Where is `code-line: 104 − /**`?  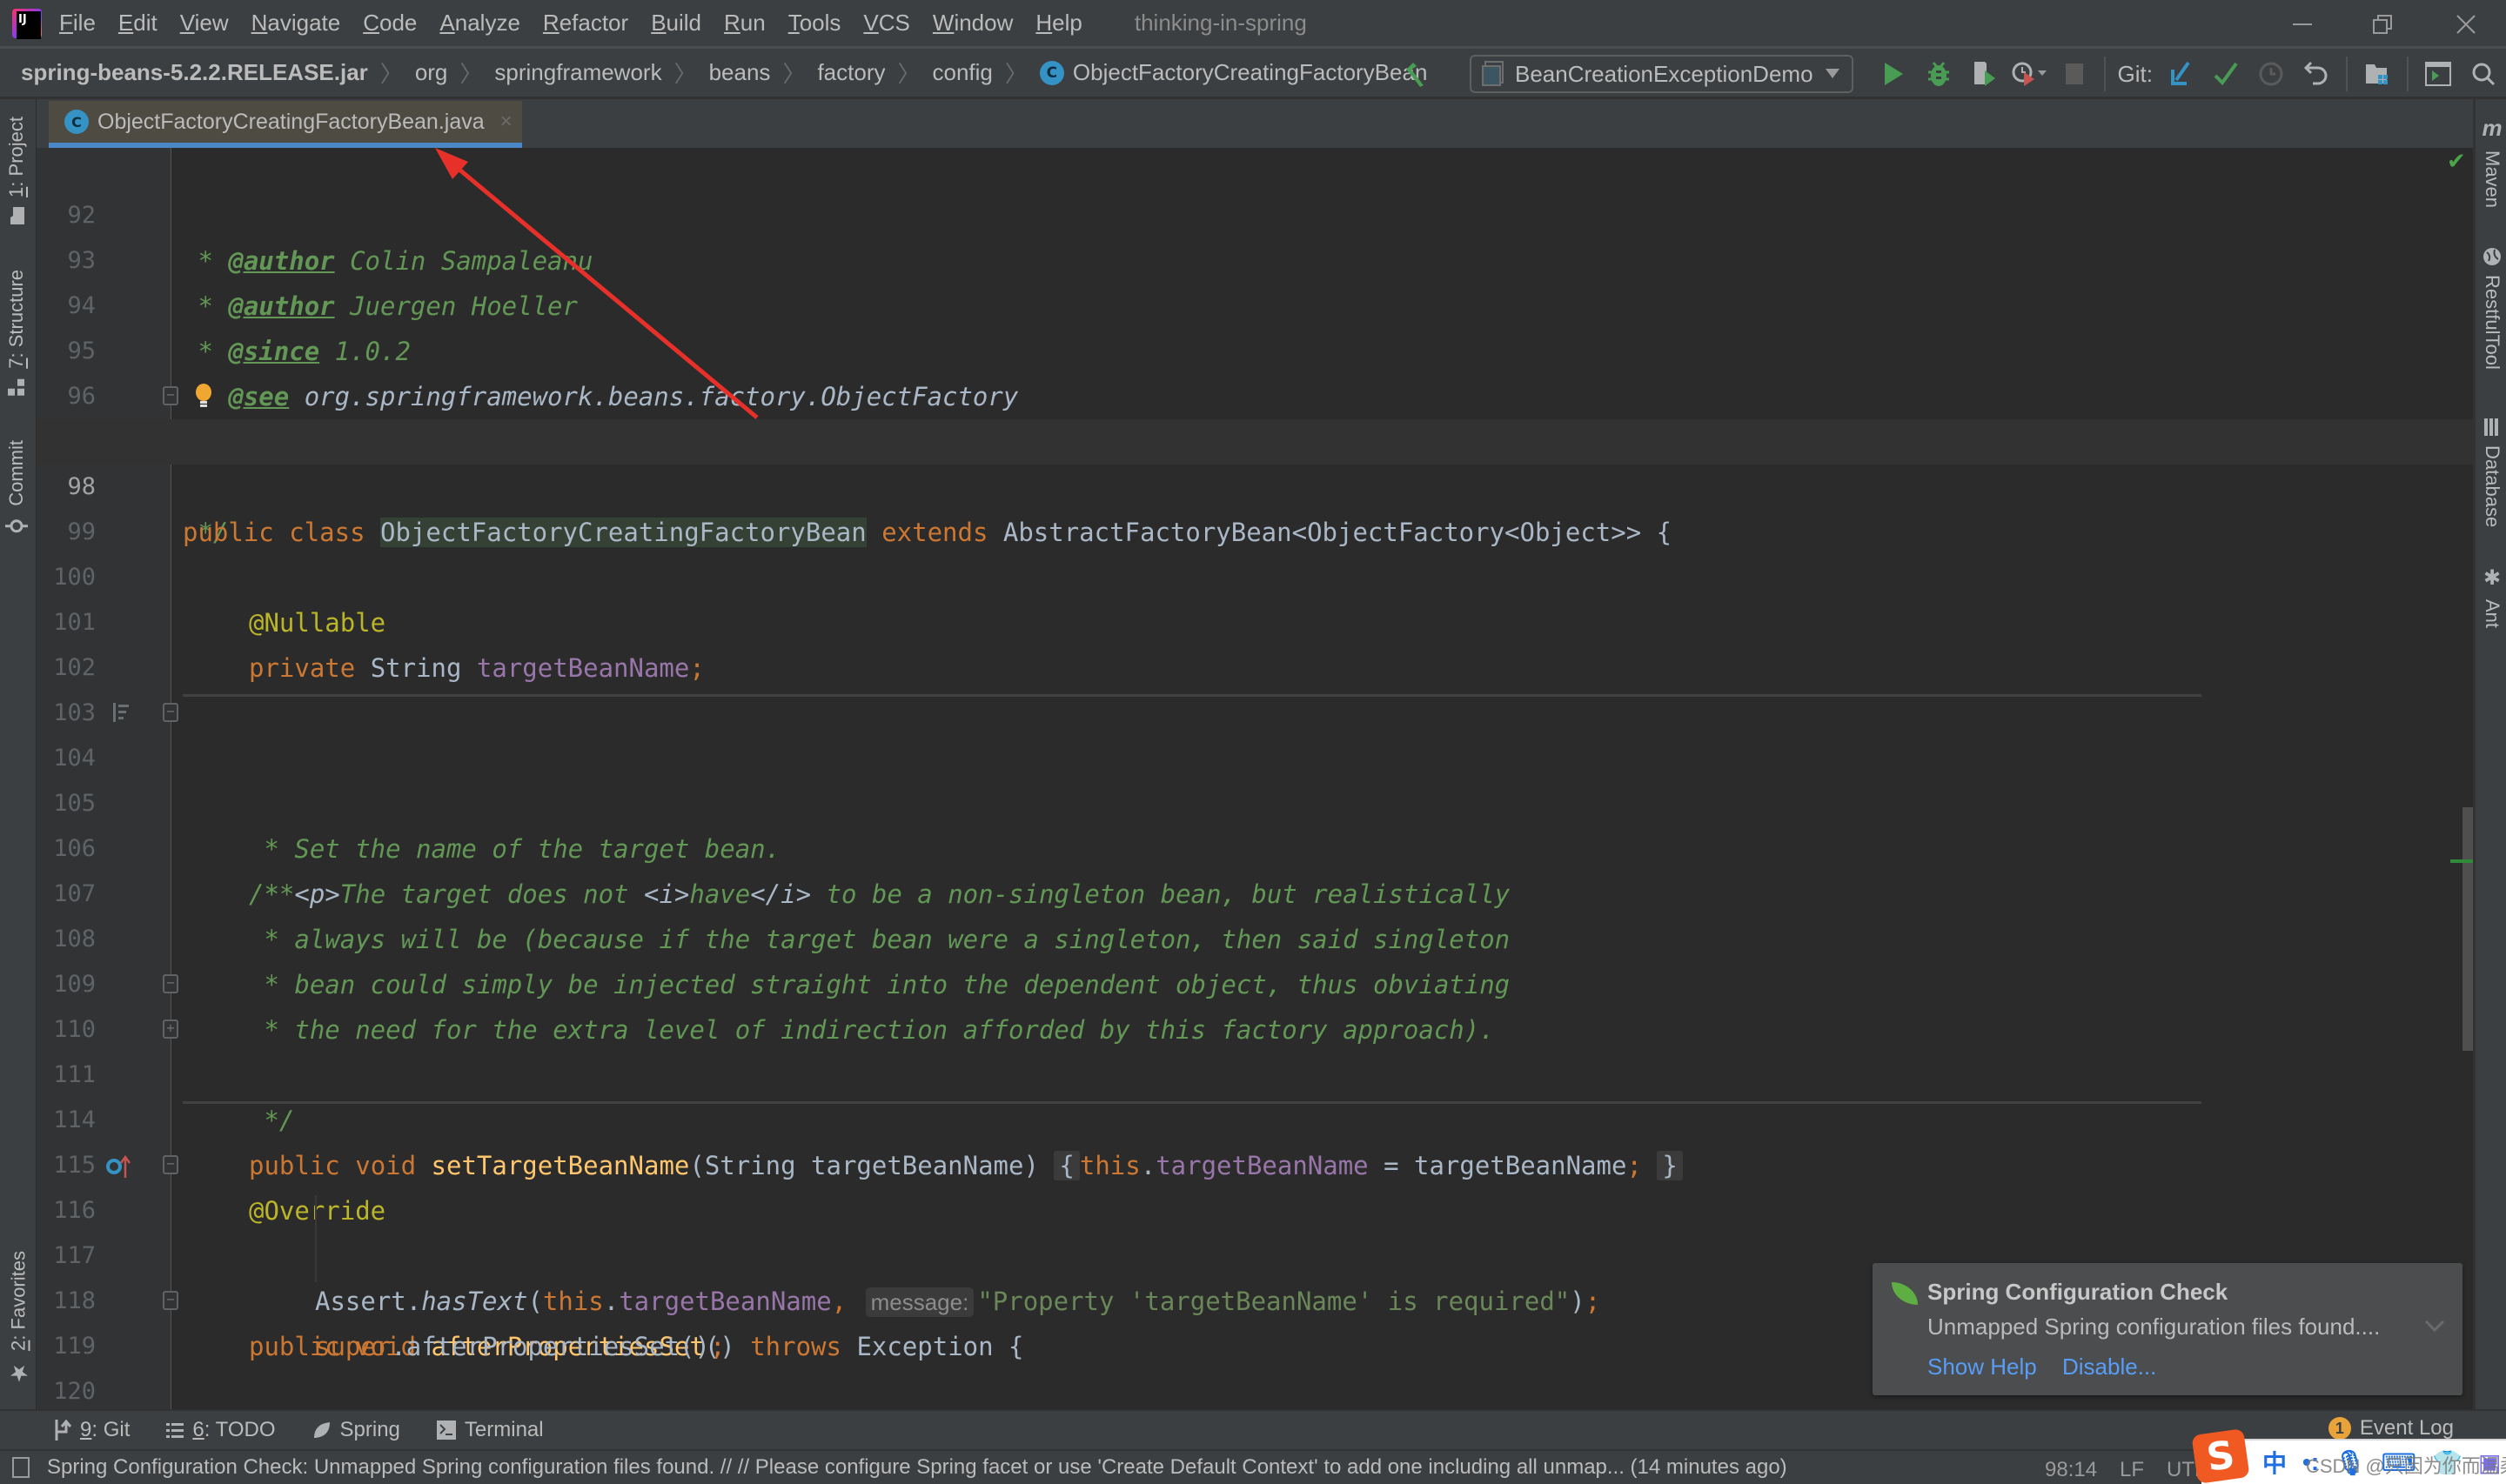
code-line: 104 − /** is located at coordinates (1255, 800).